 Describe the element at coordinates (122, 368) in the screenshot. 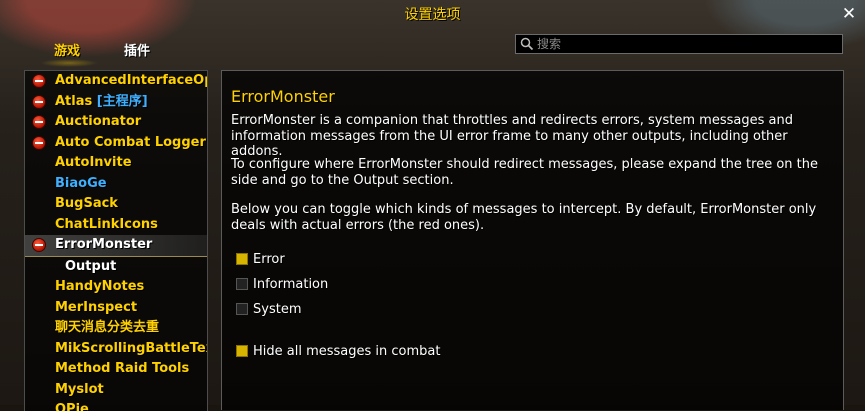

I see `sidebar-item-label: Method Raid Tools` at that location.